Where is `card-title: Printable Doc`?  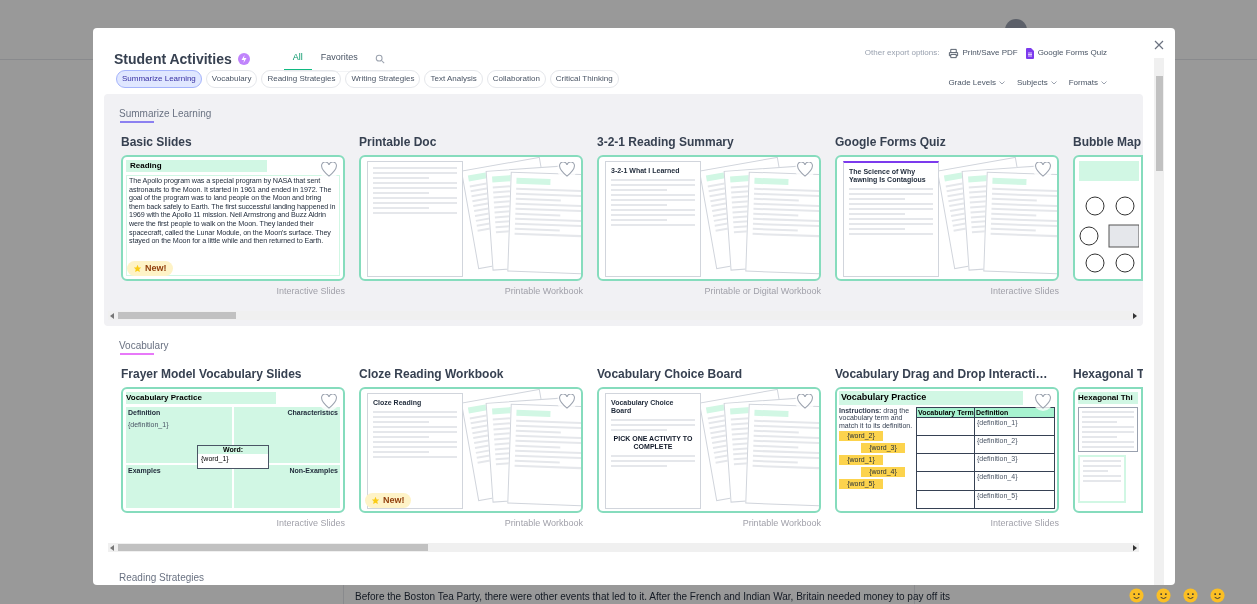 card-title: Printable Doc is located at coordinates (398, 142).